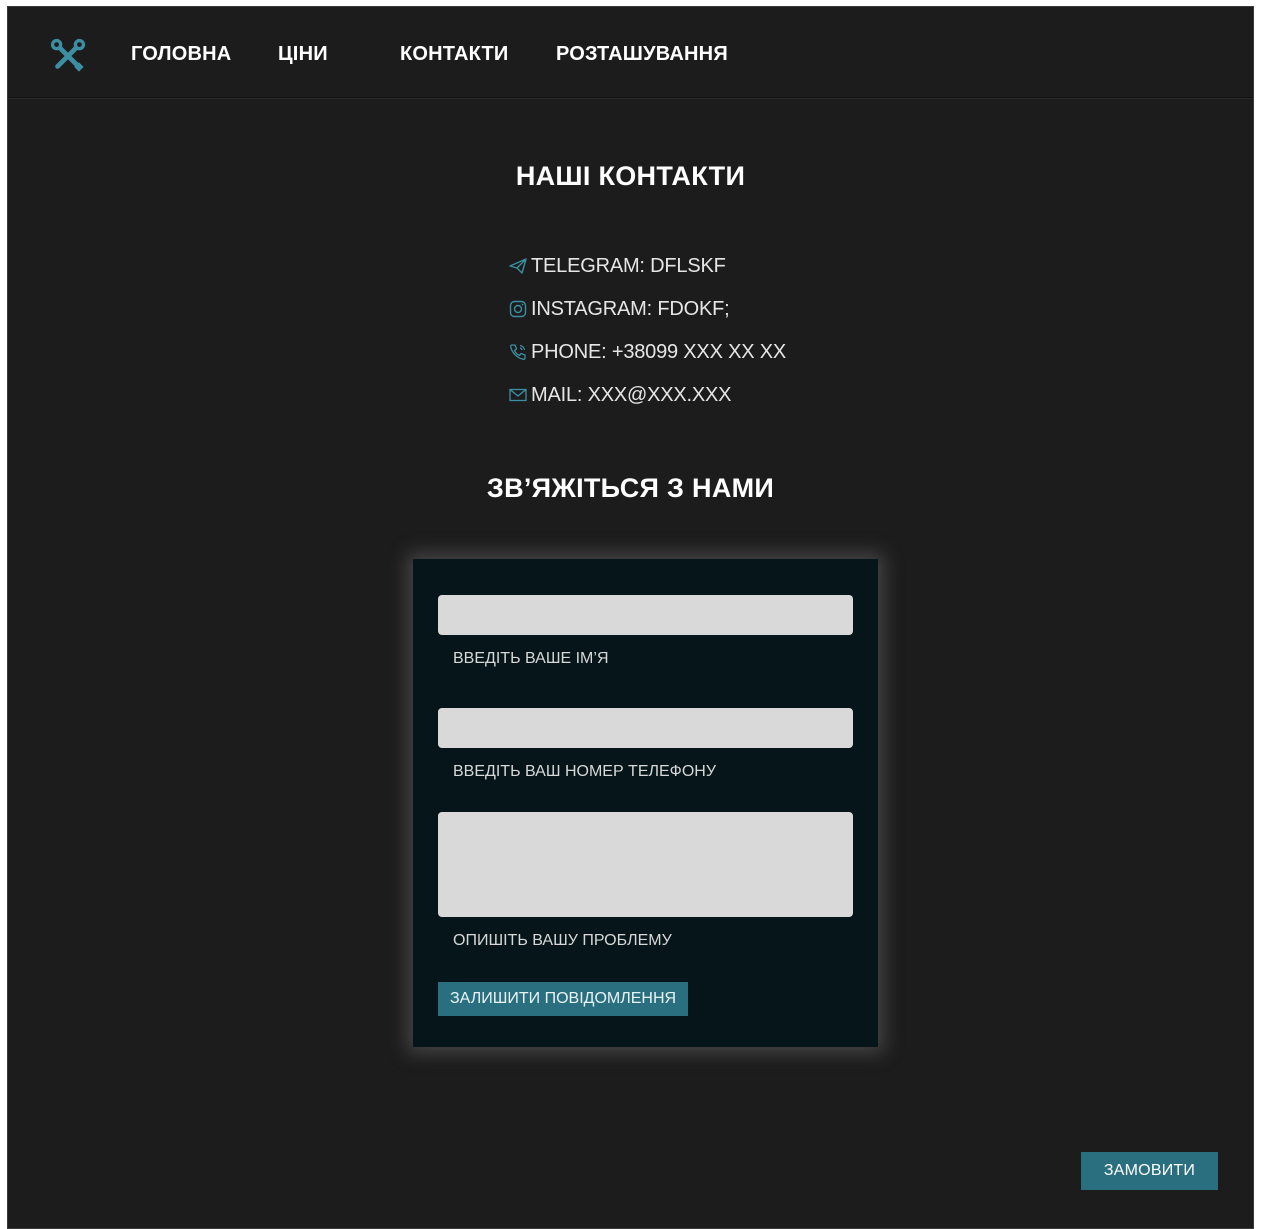  I want to click on contact-instagram-text: INSTAGRAM: FDOKF;, so click(630, 308).